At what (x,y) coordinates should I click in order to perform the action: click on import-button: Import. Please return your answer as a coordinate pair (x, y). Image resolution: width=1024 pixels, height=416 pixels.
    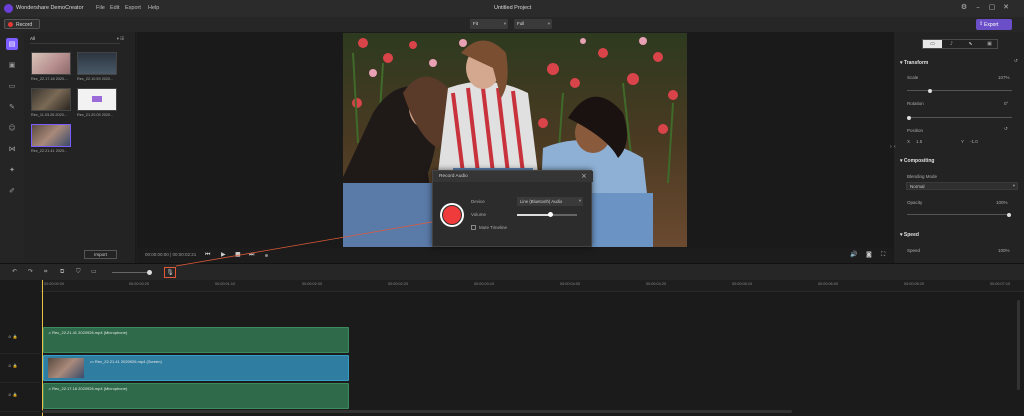
    Looking at the image, I should click on (100, 254).